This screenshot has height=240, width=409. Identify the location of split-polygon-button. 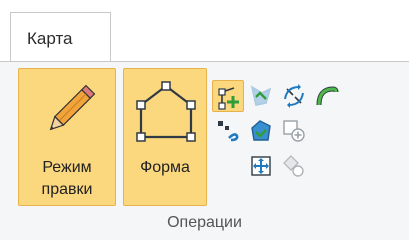
(261, 131).